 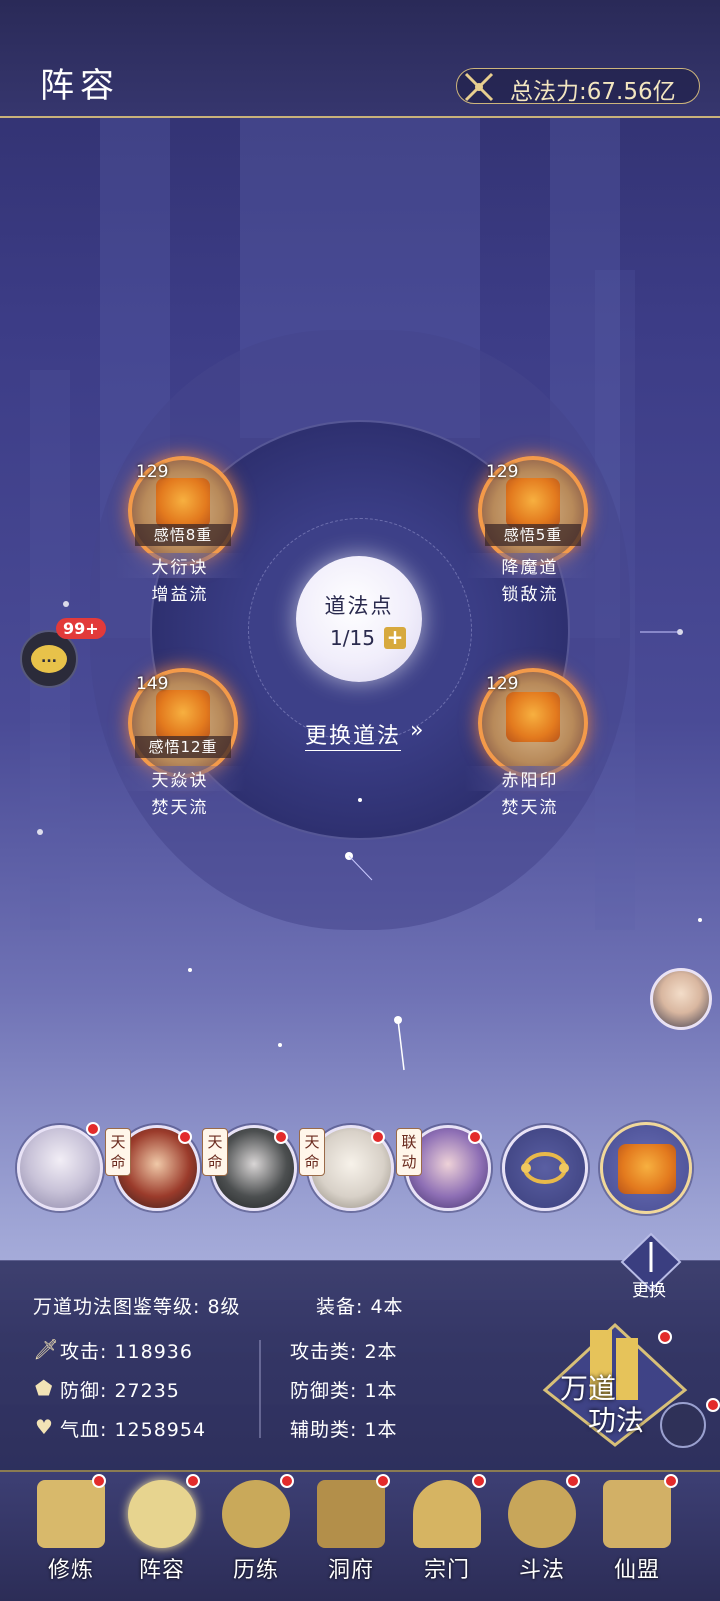 I want to click on nav-cultivate: 修炼, so click(x=71, y=1535).